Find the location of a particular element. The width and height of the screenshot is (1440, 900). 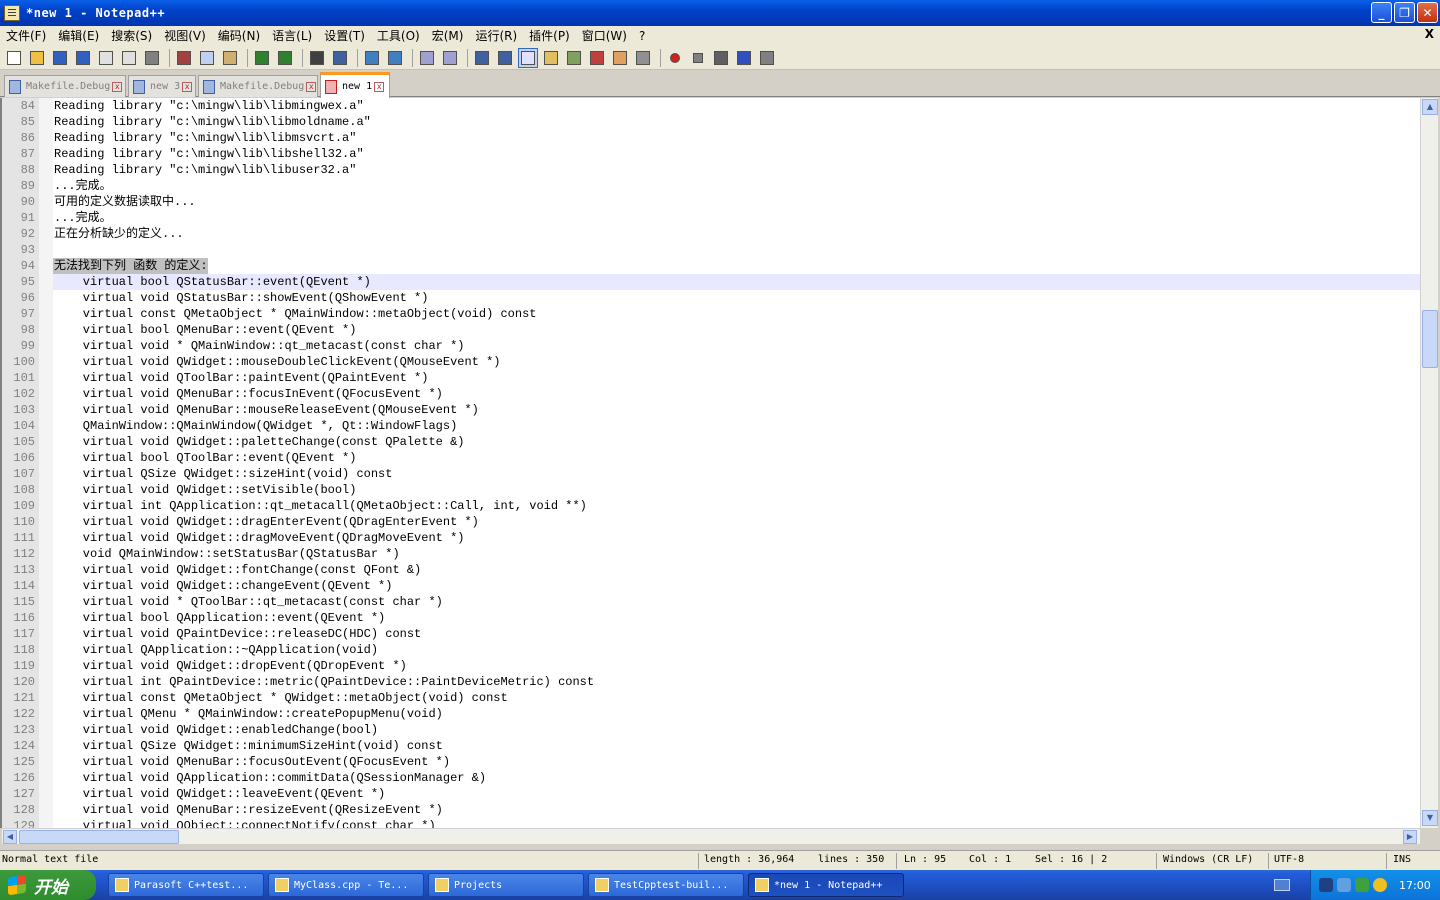

new-file-button is located at coordinates (14, 58).